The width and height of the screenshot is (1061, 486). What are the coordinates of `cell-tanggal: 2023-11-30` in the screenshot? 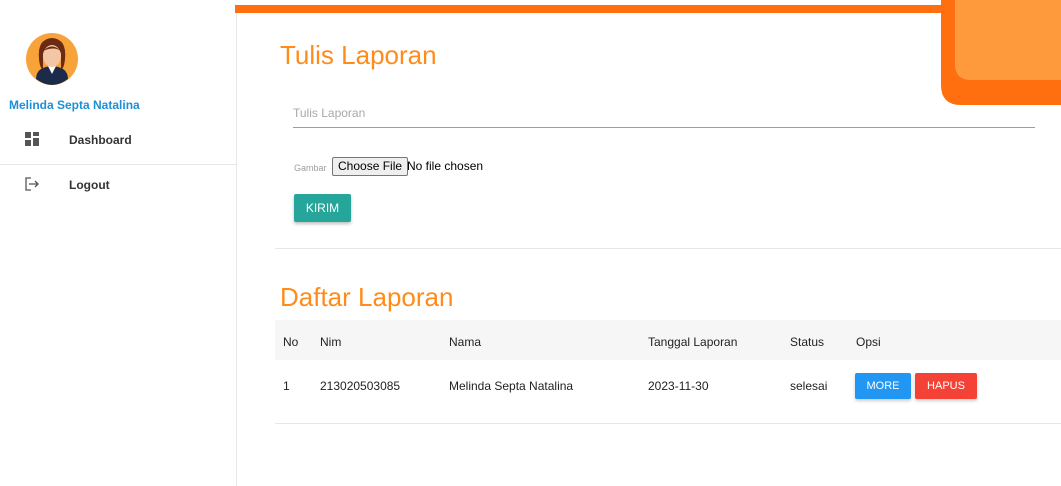 It's located at (678, 386).